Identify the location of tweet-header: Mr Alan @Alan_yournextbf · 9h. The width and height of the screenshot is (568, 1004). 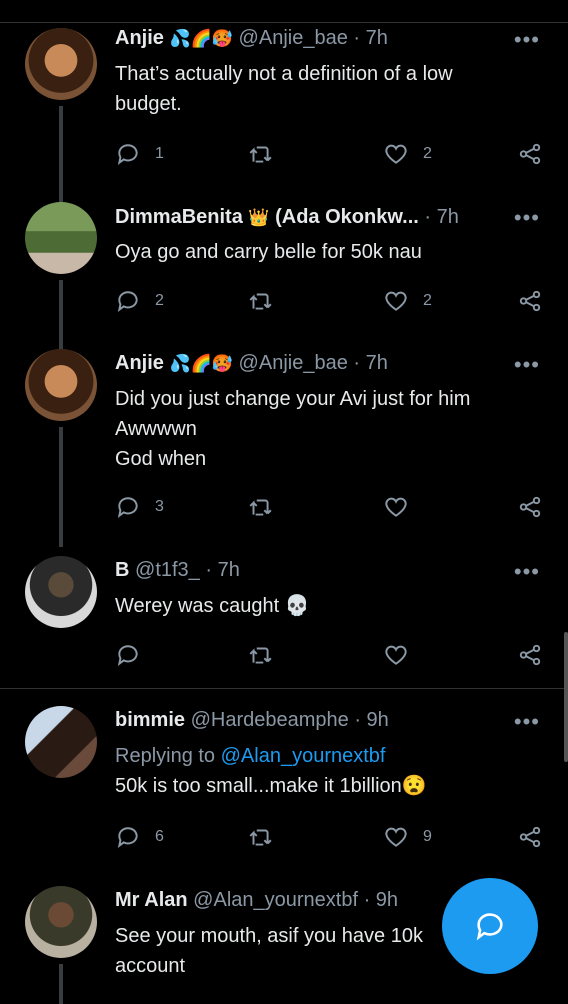
(256, 900).